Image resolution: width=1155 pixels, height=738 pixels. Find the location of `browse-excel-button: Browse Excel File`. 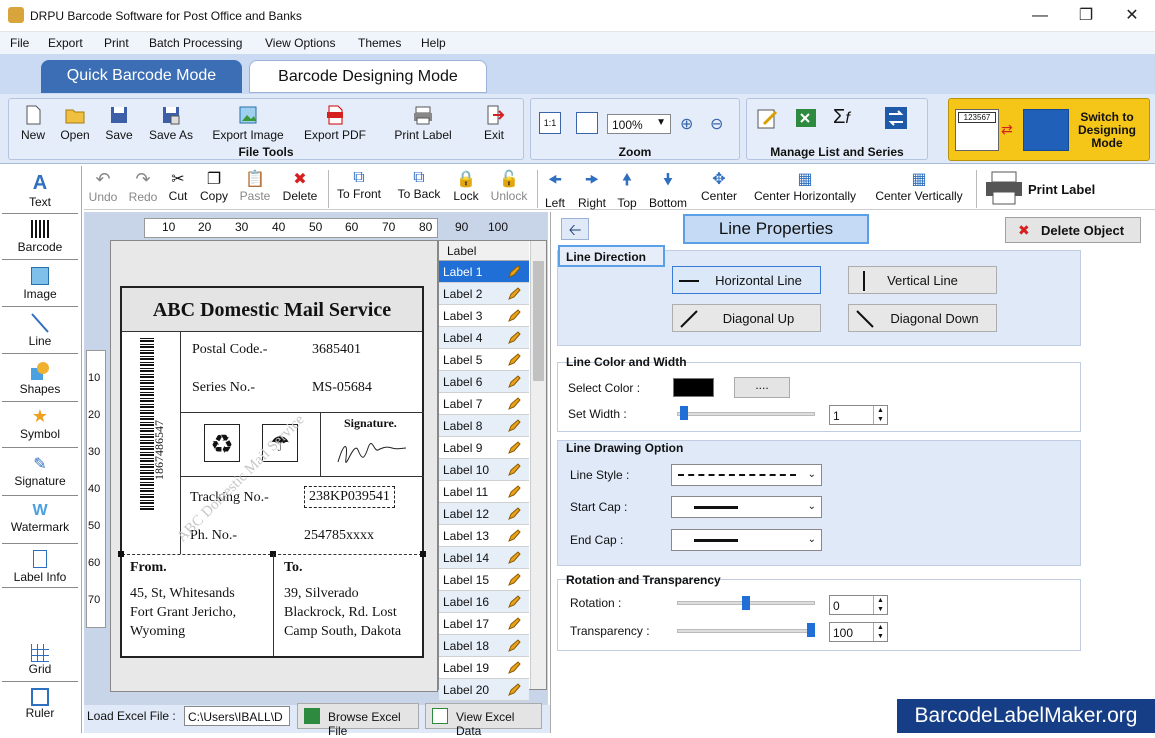

browse-excel-button: Browse Excel File is located at coordinates (358, 720).